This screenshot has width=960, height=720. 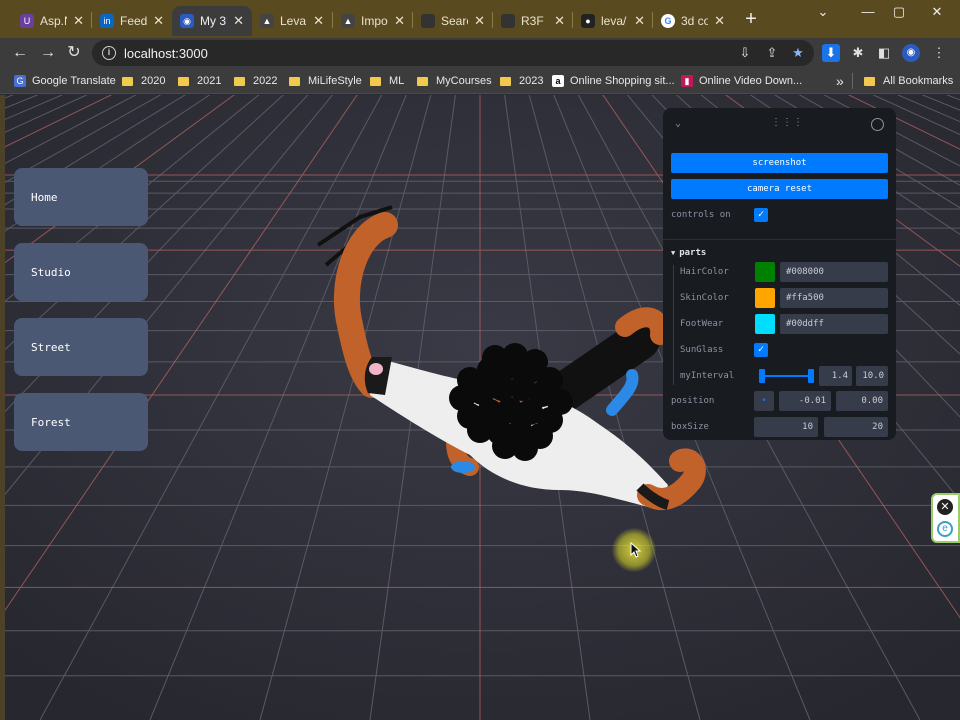 What do you see at coordinates (765, 324) in the screenshot?
I see `footwear-swatch` at bounding box center [765, 324].